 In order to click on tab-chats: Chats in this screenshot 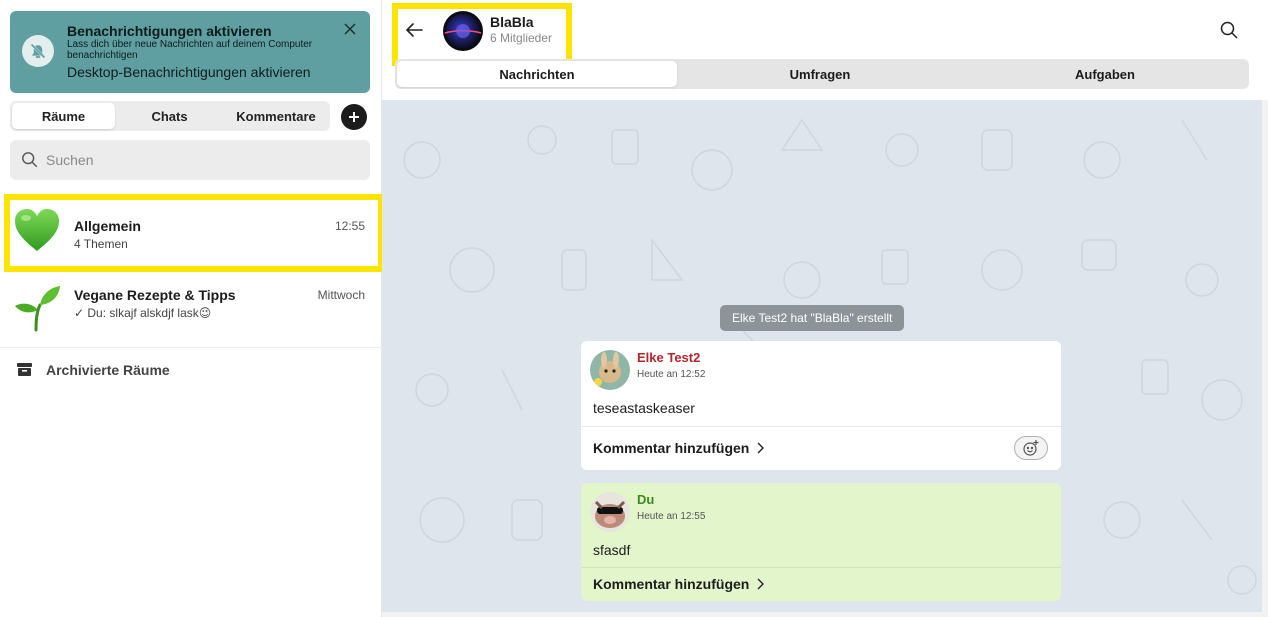, I will do `click(169, 116)`.